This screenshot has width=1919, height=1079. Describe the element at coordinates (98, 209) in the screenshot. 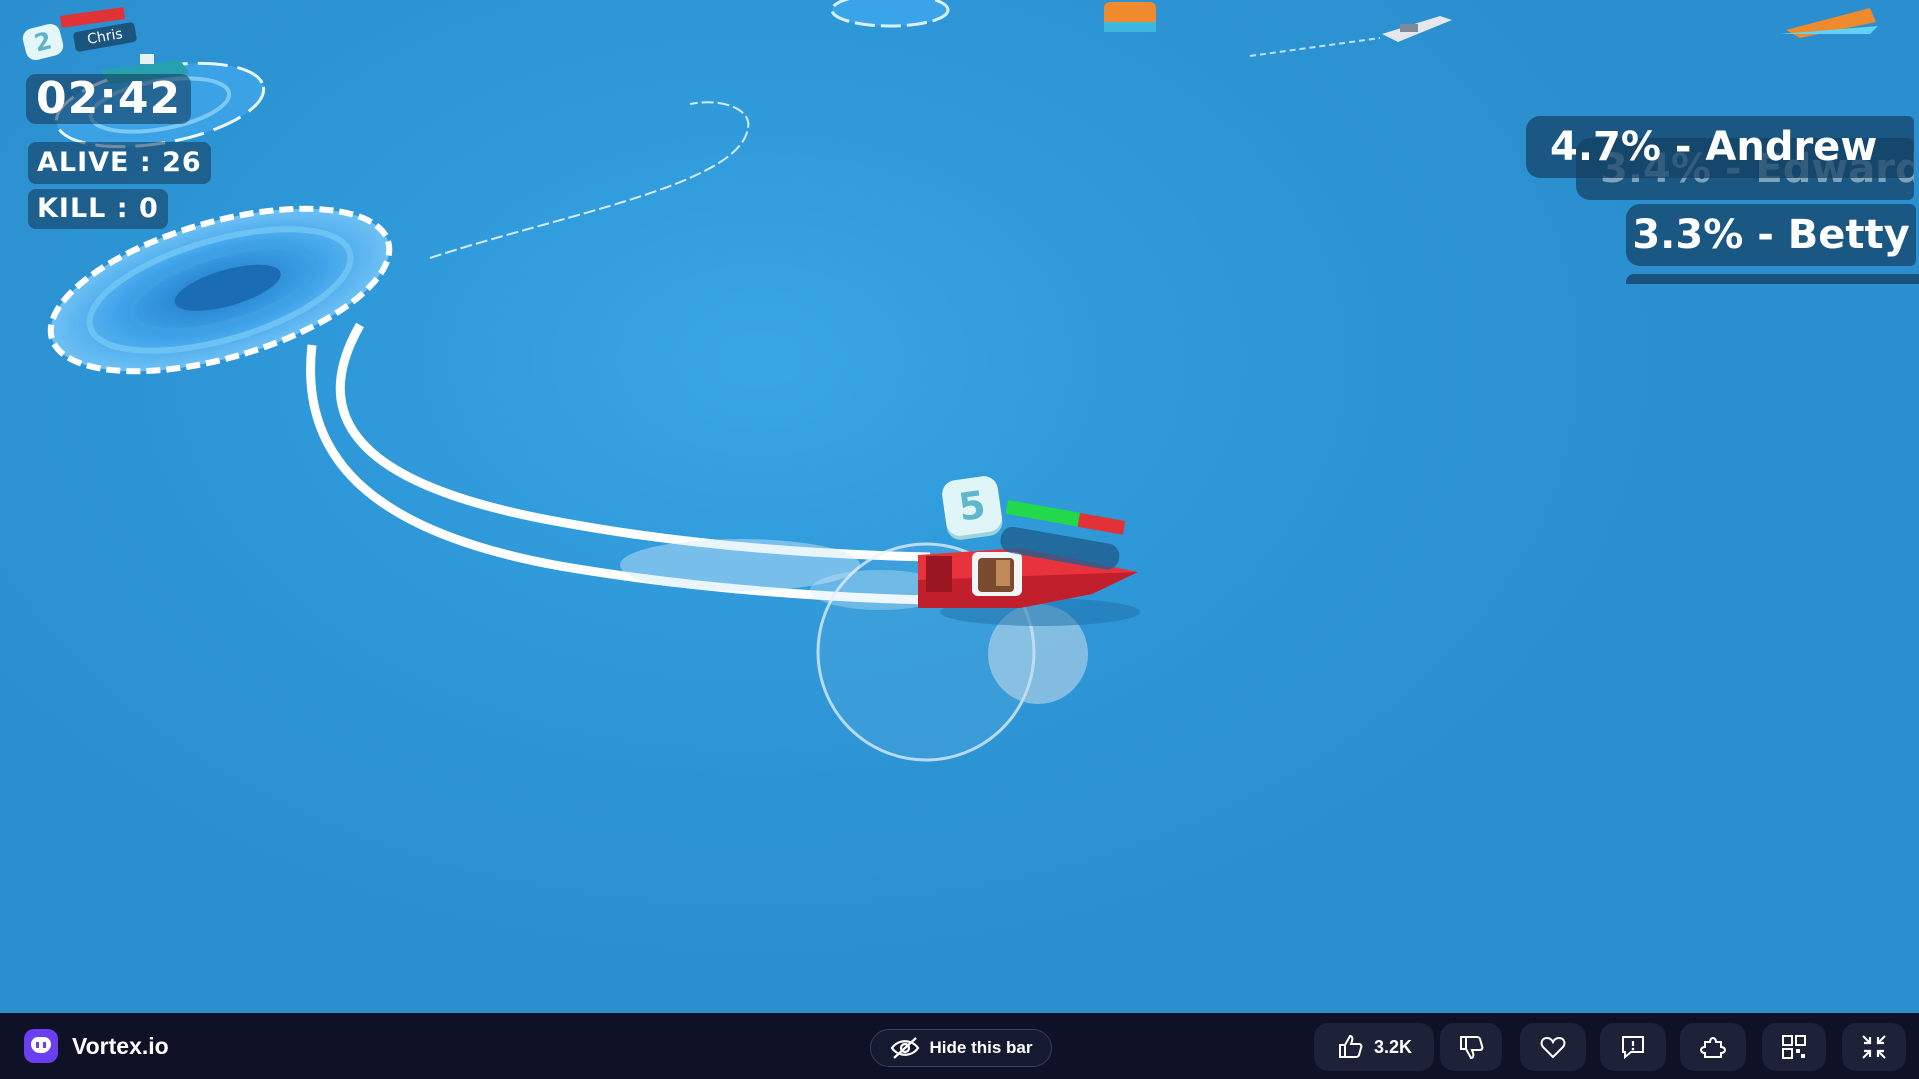

I see `kill-counter: KILL : 0` at that location.